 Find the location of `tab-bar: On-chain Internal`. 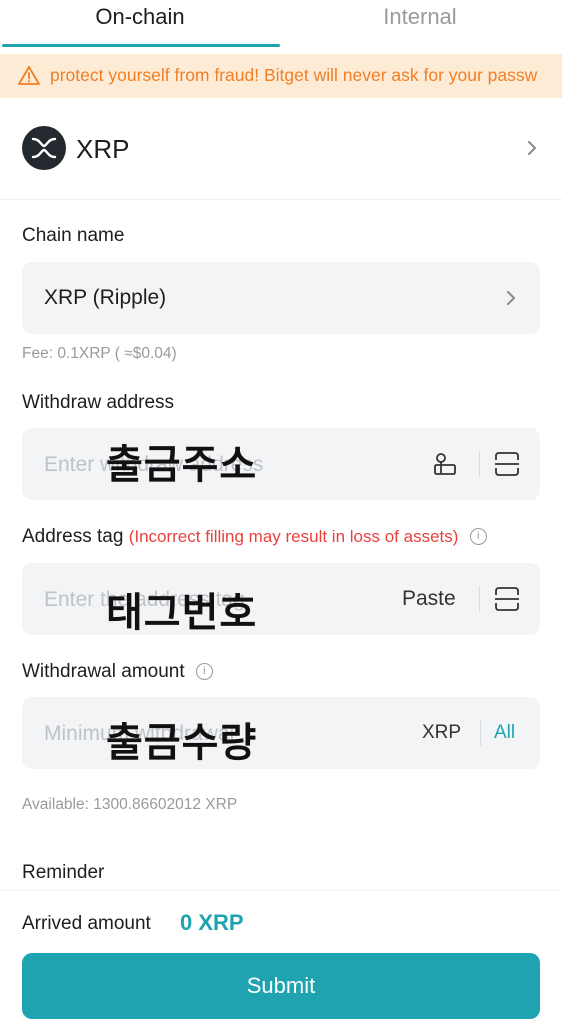

tab-bar: On-chain Internal is located at coordinates (281, 24).